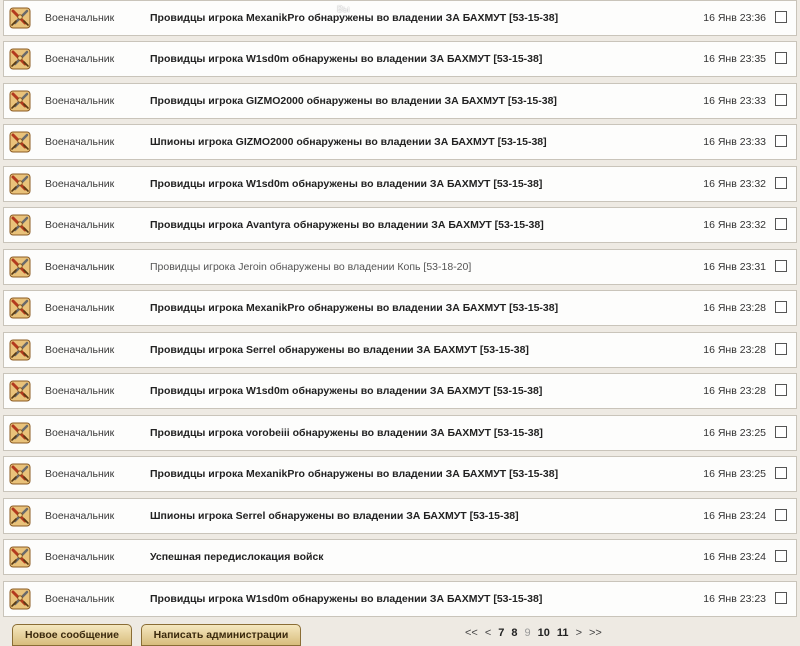 The image size is (800, 646). I want to click on pager-next-button: >, so click(579, 633).